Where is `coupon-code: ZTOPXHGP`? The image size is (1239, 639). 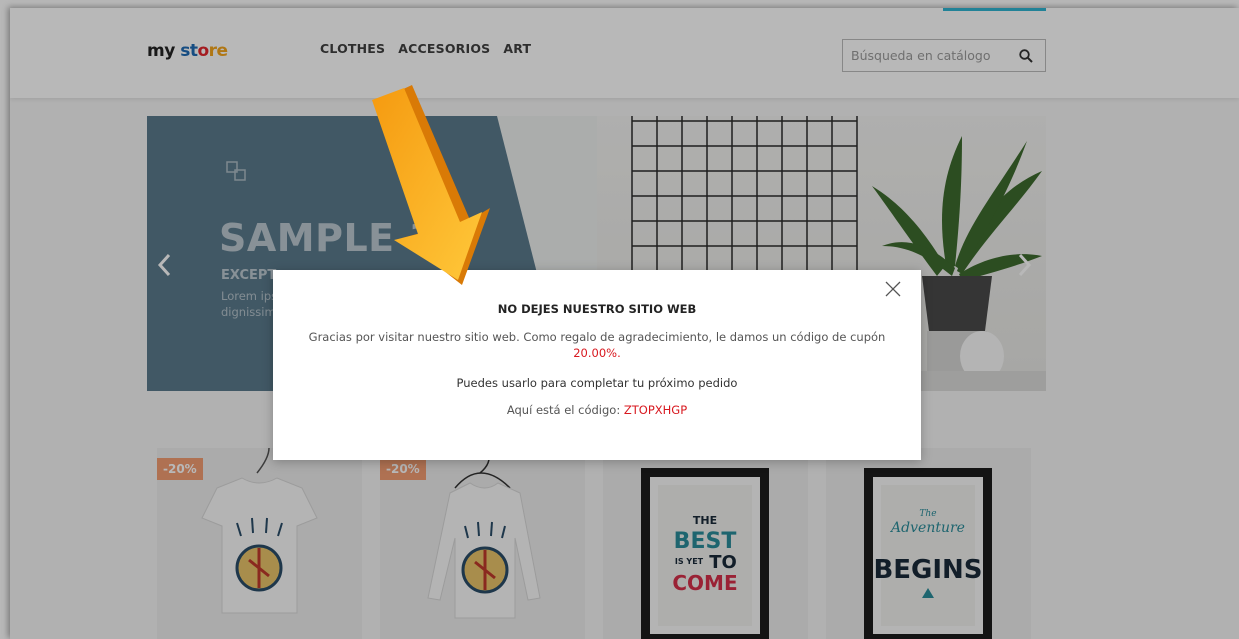 coupon-code: ZTOPXHGP is located at coordinates (655, 410).